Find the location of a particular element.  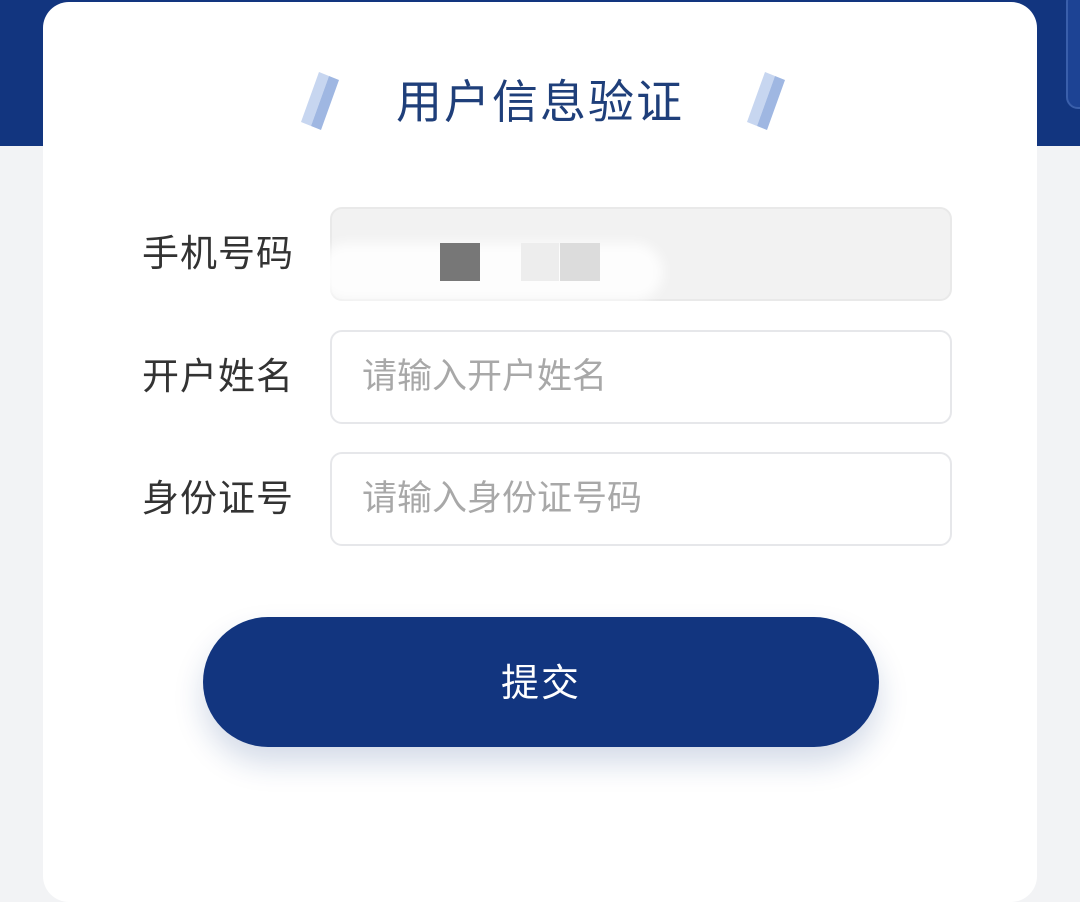

side-panel-edge is located at coordinates (1073, 54).